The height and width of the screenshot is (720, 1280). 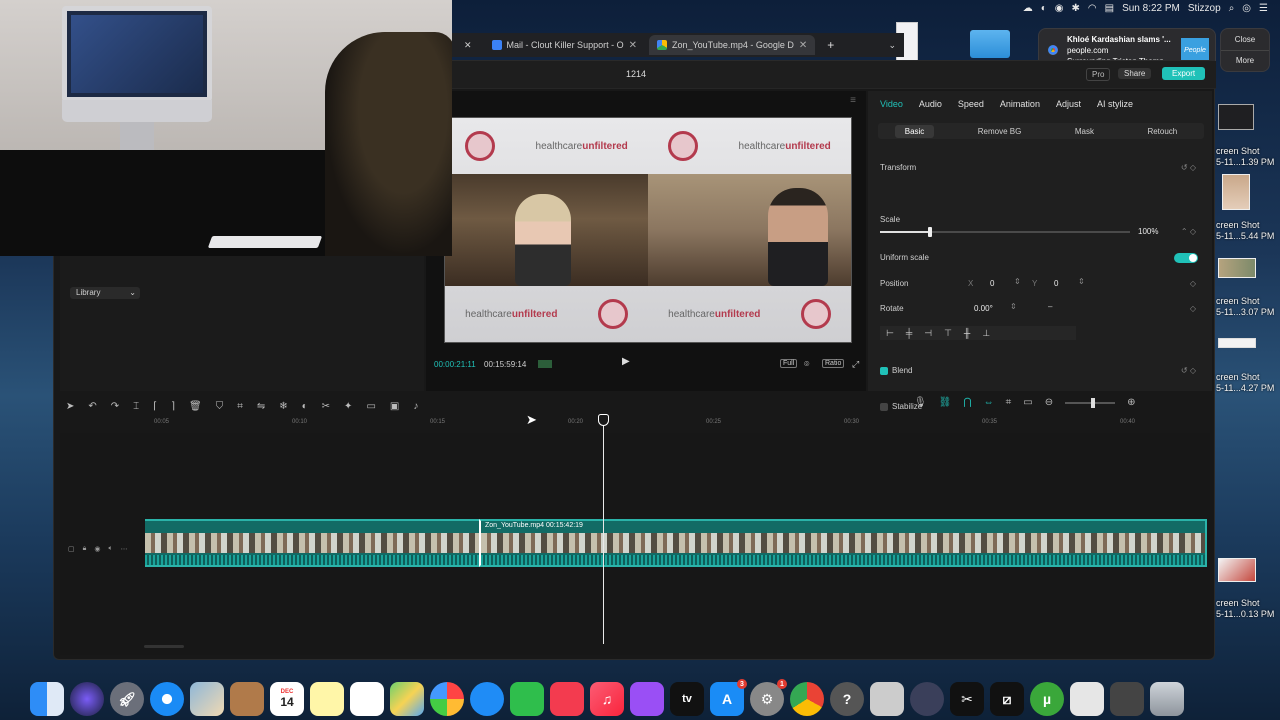 What do you see at coordinates (1188, 231) in the screenshot?
I see `keyframe-icon: ⌃ ◇` at bounding box center [1188, 231].